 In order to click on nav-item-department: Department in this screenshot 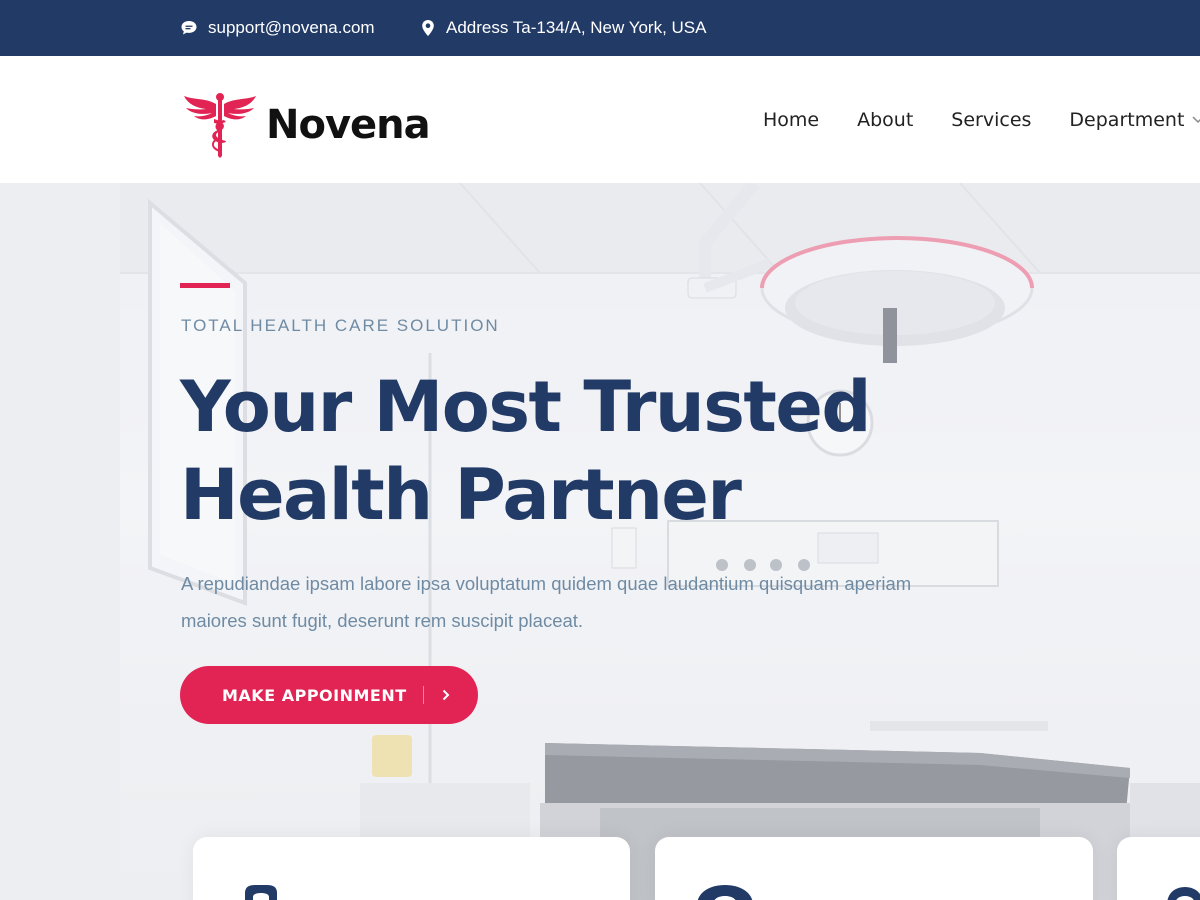, I will do `click(1134, 120)`.